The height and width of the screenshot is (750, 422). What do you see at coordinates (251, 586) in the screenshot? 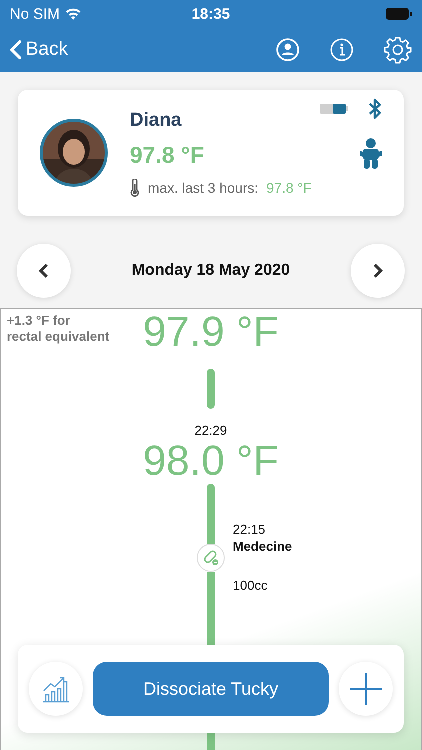
I see `event-detail: 100cc` at bounding box center [251, 586].